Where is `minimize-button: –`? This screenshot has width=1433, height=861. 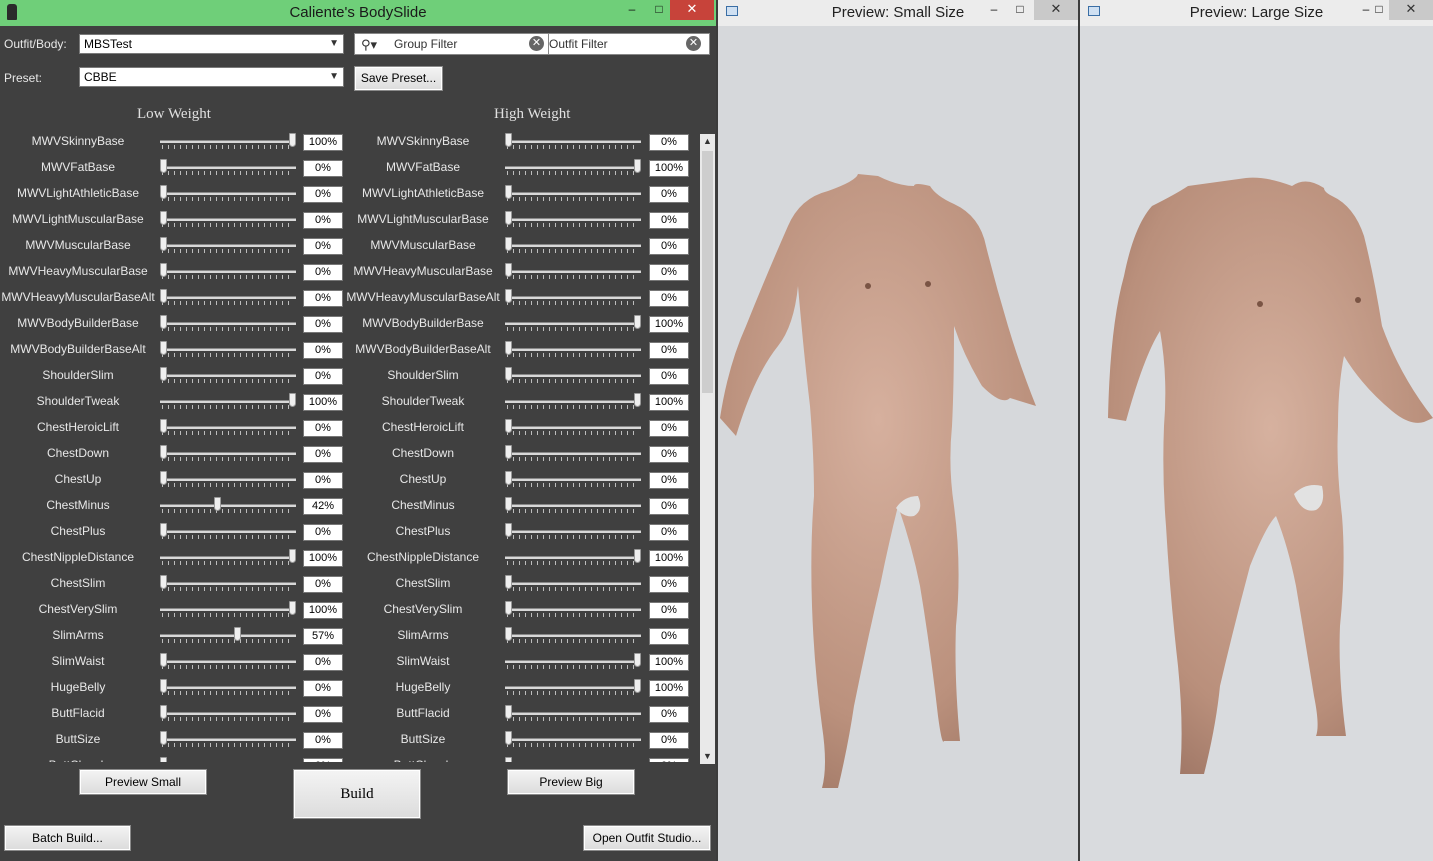
minimize-button: – is located at coordinates (994, 10).